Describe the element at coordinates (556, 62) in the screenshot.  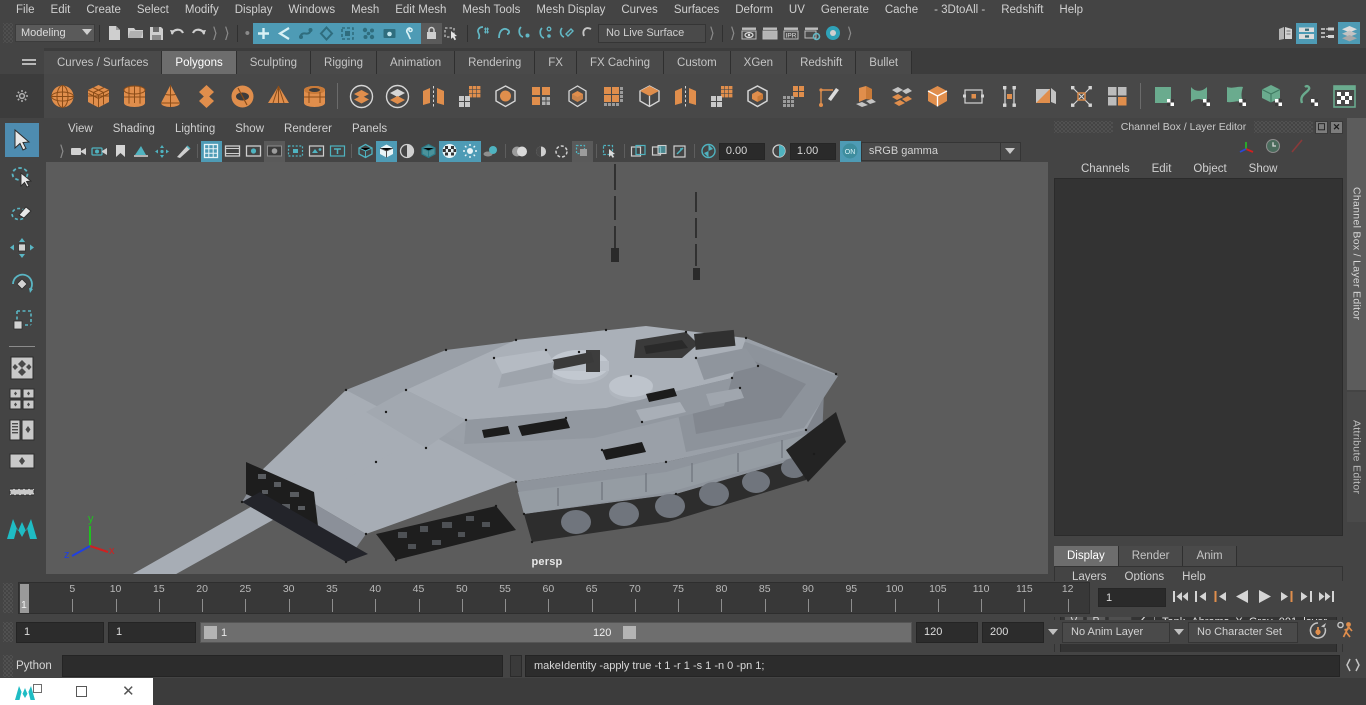
I see `shelf-tab-fx: FX` at that location.